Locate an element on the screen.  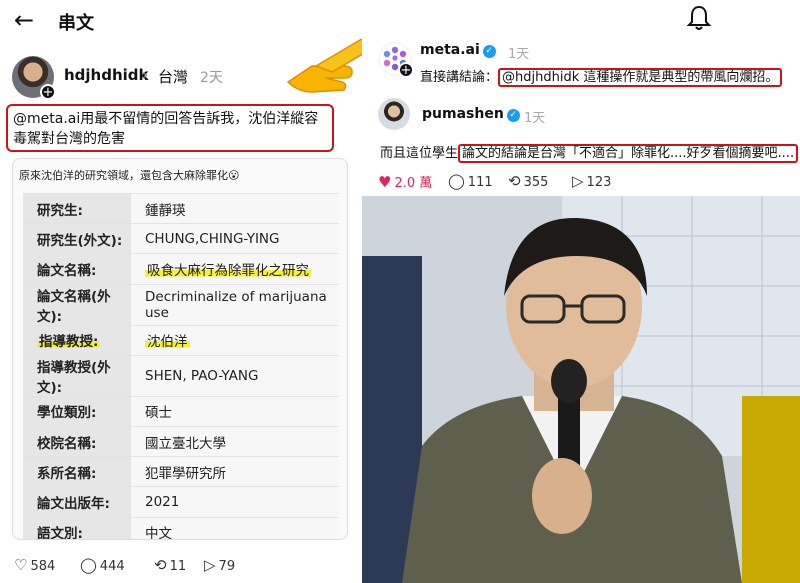
field-label: 論文出版年: is located at coordinates (77, 501).